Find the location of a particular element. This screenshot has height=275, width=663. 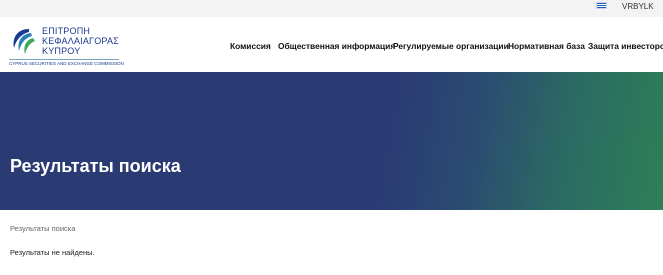

logo-text-line-1: ΕΠΙΤΡΟΠΗ is located at coordinates (66, 31).